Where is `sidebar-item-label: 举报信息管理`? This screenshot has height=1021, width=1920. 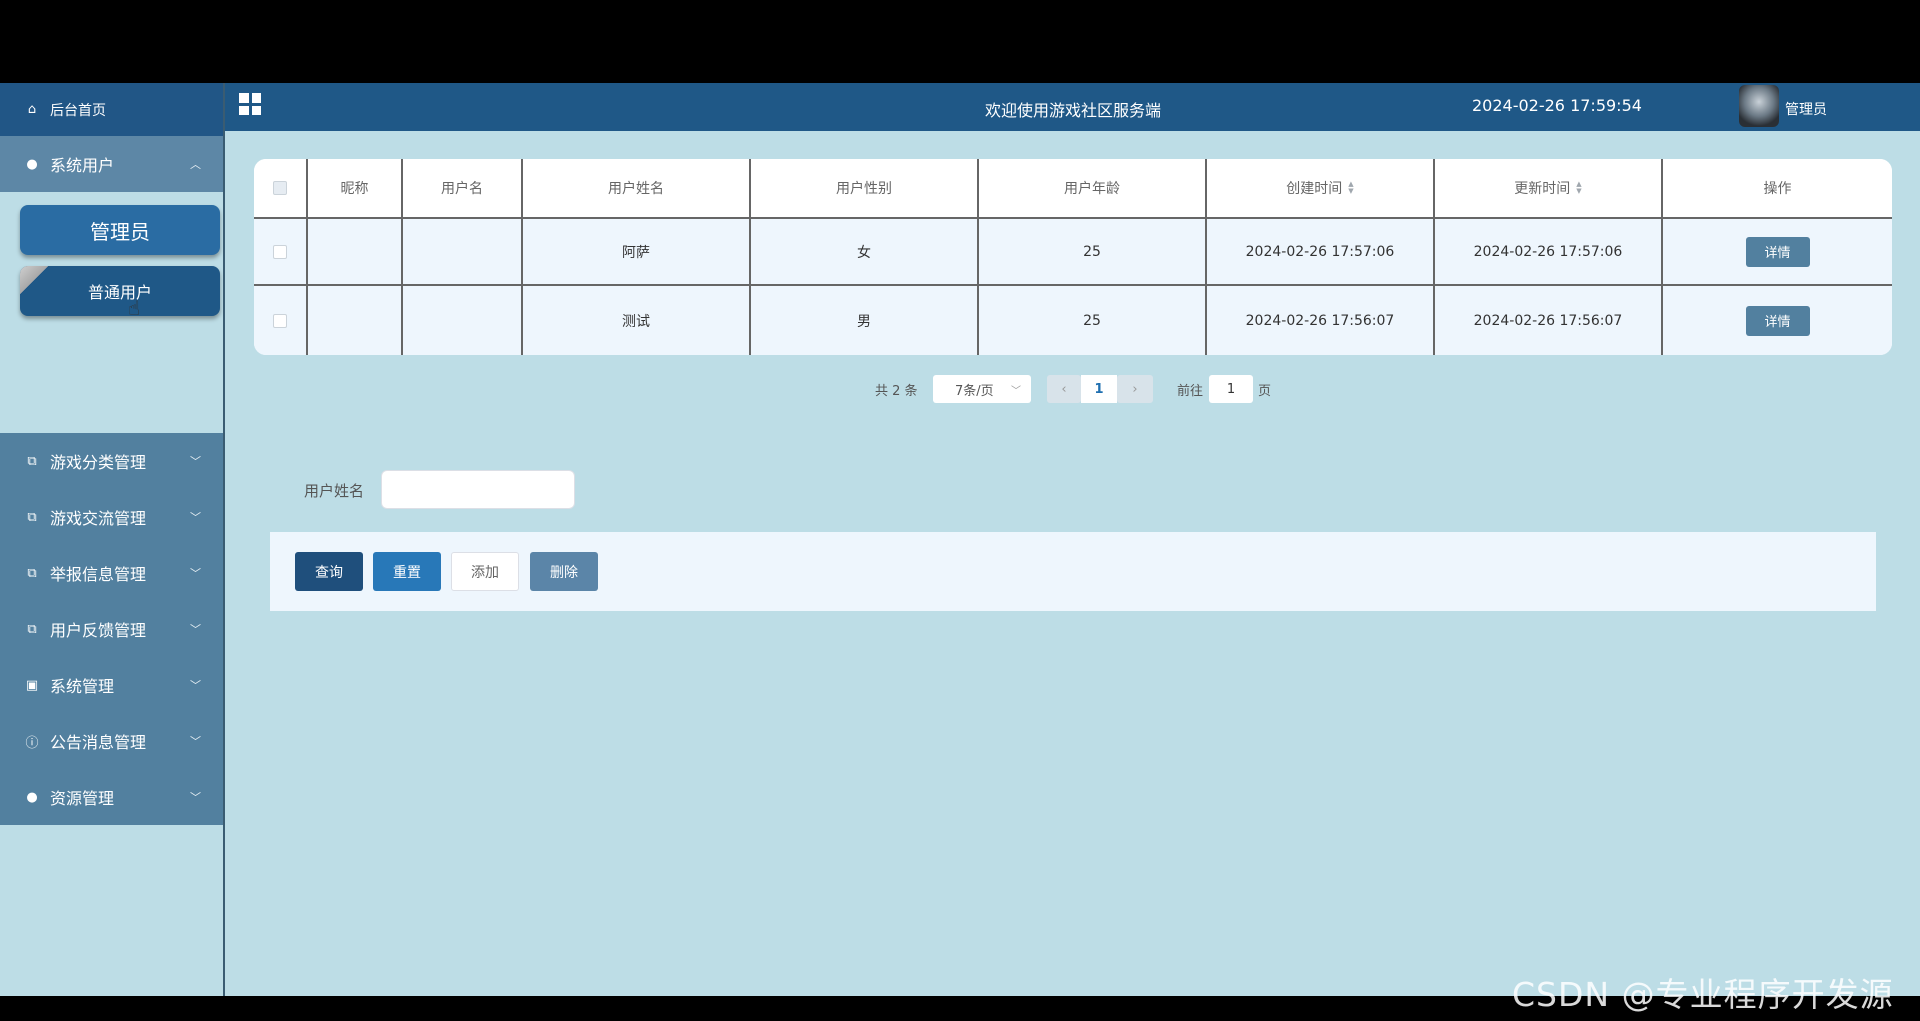
sidebar-item-label: 举报信息管理 is located at coordinates (98, 574).